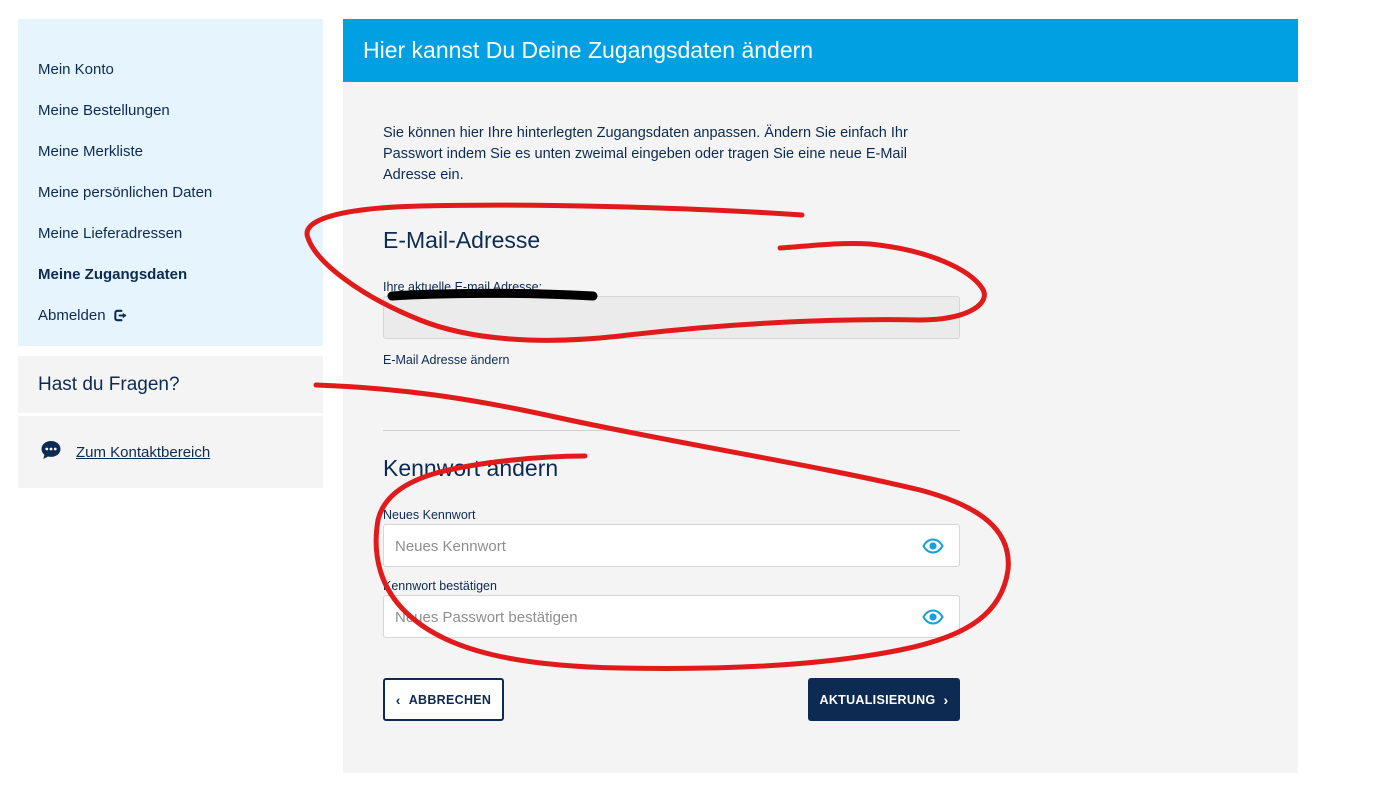  What do you see at coordinates (113, 274) in the screenshot?
I see `sidebar-item-label: Meine Zugangsdaten` at bounding box center [113, 274].